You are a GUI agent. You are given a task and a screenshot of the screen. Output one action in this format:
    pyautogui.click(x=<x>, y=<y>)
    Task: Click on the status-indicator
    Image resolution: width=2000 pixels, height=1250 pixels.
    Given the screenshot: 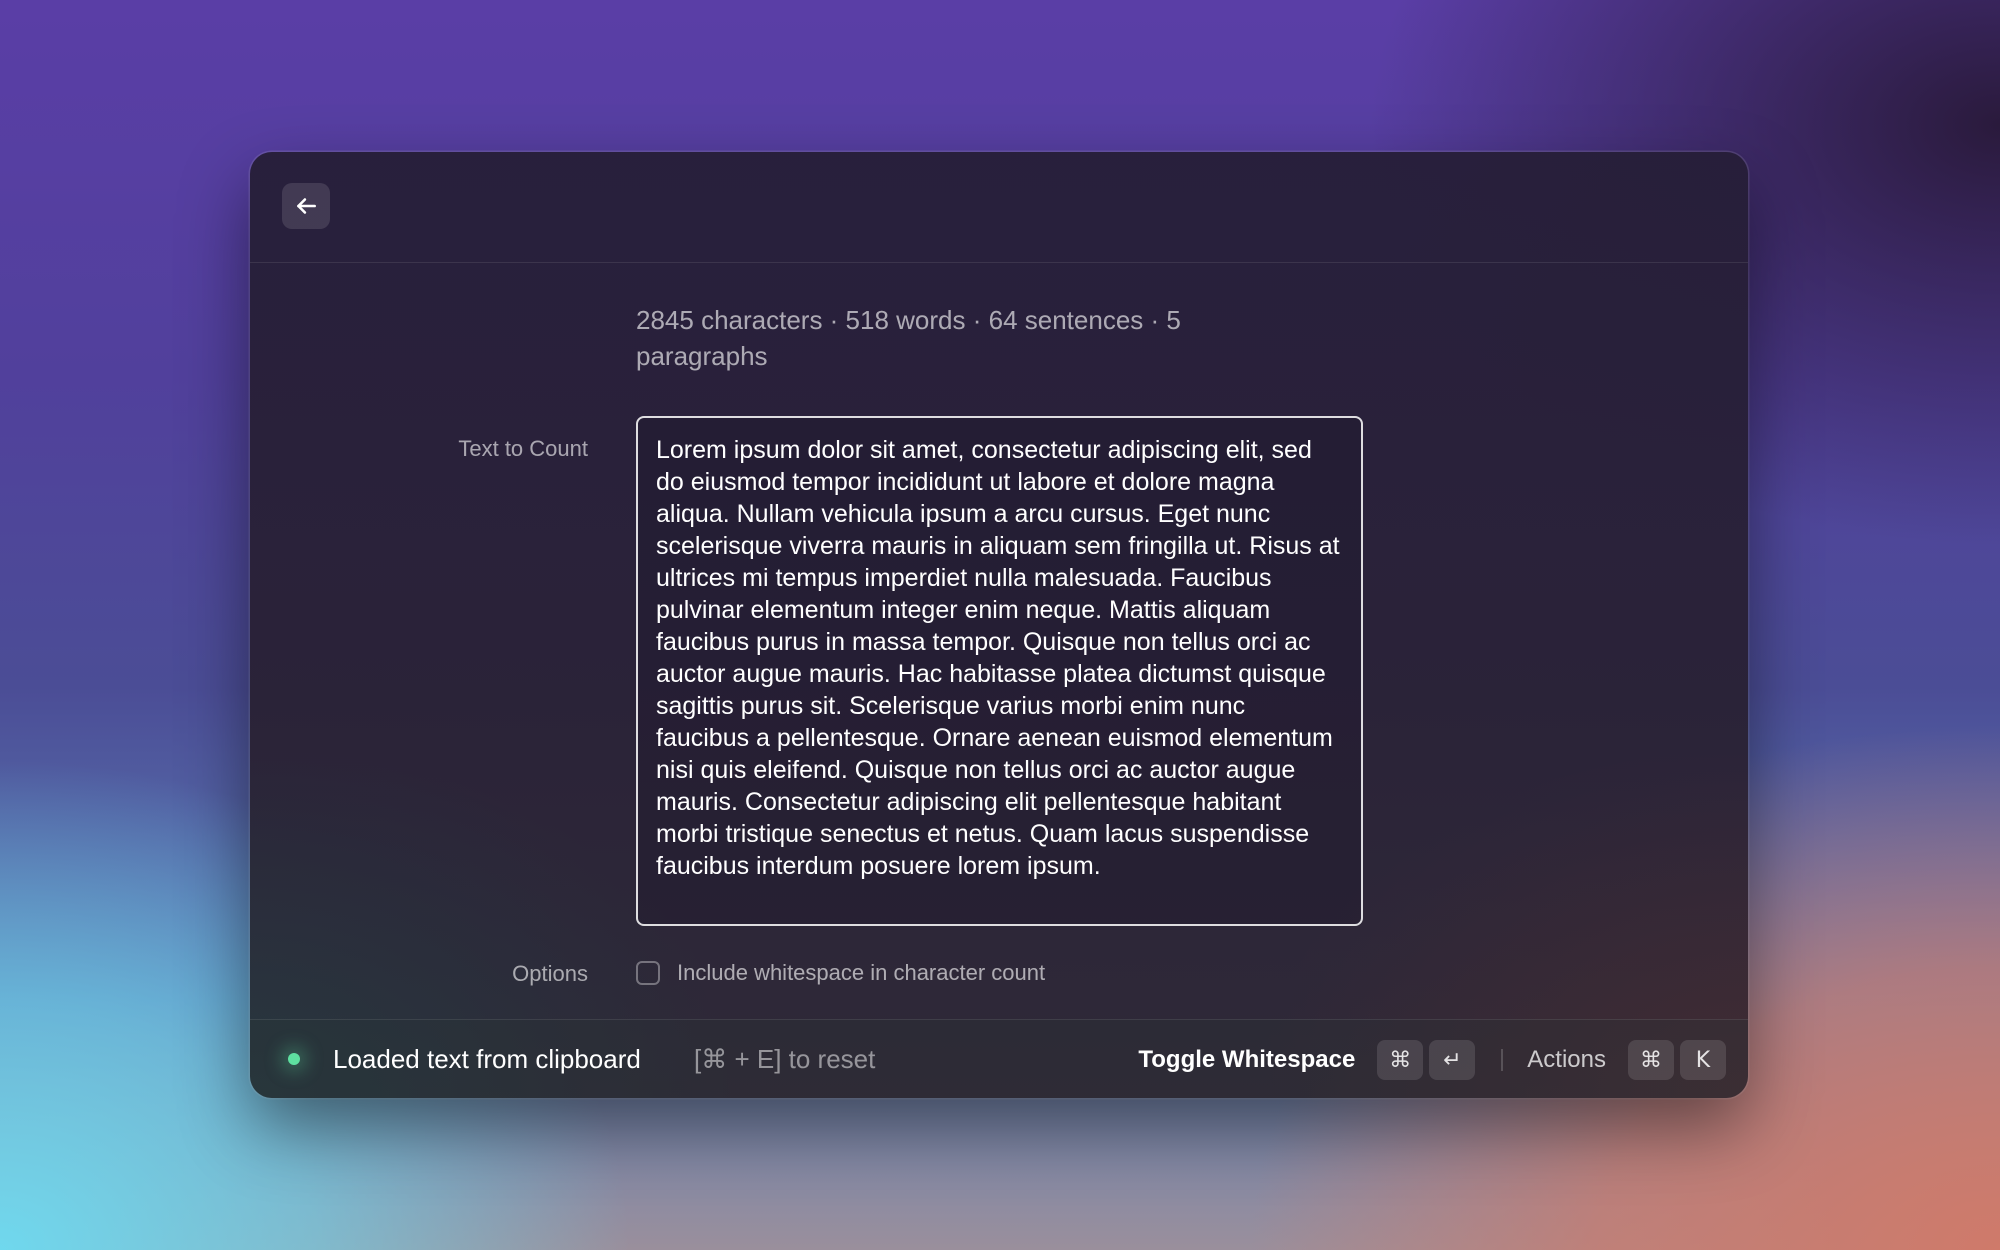 What is the action you would take?
    pyautogui.click(x=294, y=1059)
    